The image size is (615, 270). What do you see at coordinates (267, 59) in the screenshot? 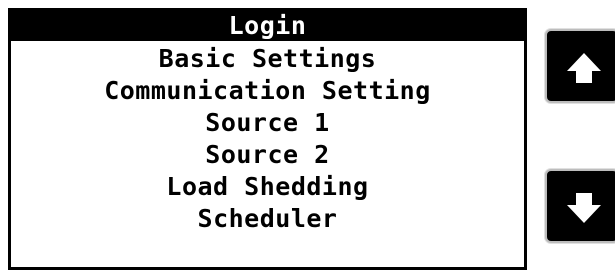
I see `menu-item-basic-settings: Basic Settings` at bounding box center [267, 59].